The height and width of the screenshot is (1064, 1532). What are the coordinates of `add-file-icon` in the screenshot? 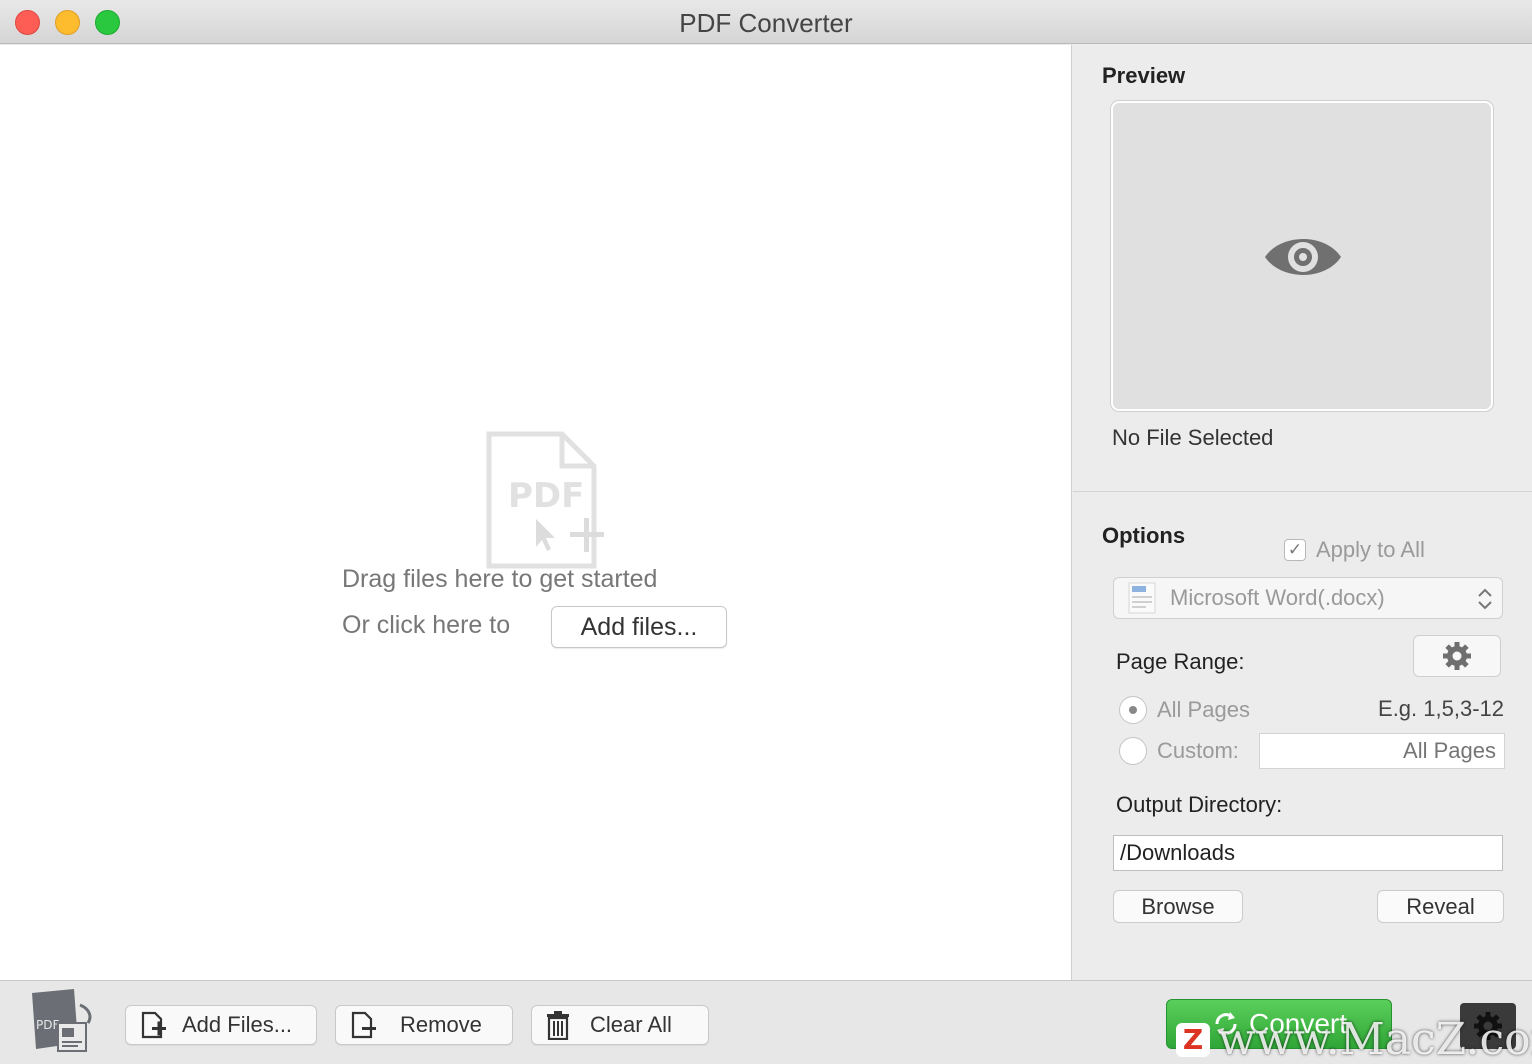 It's located at (153, 1025).